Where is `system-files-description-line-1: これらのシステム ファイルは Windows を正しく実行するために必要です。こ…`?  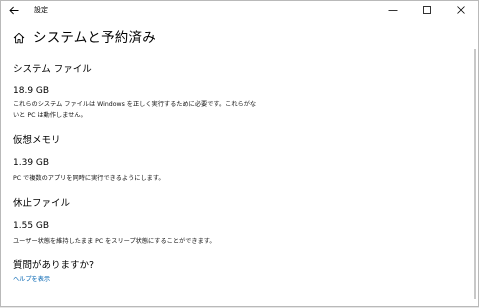 system-files-description-line-1: これらのシステム ファイルは Windows を正しく実行するために必要です。こ… is located at coordinates (135, 104).